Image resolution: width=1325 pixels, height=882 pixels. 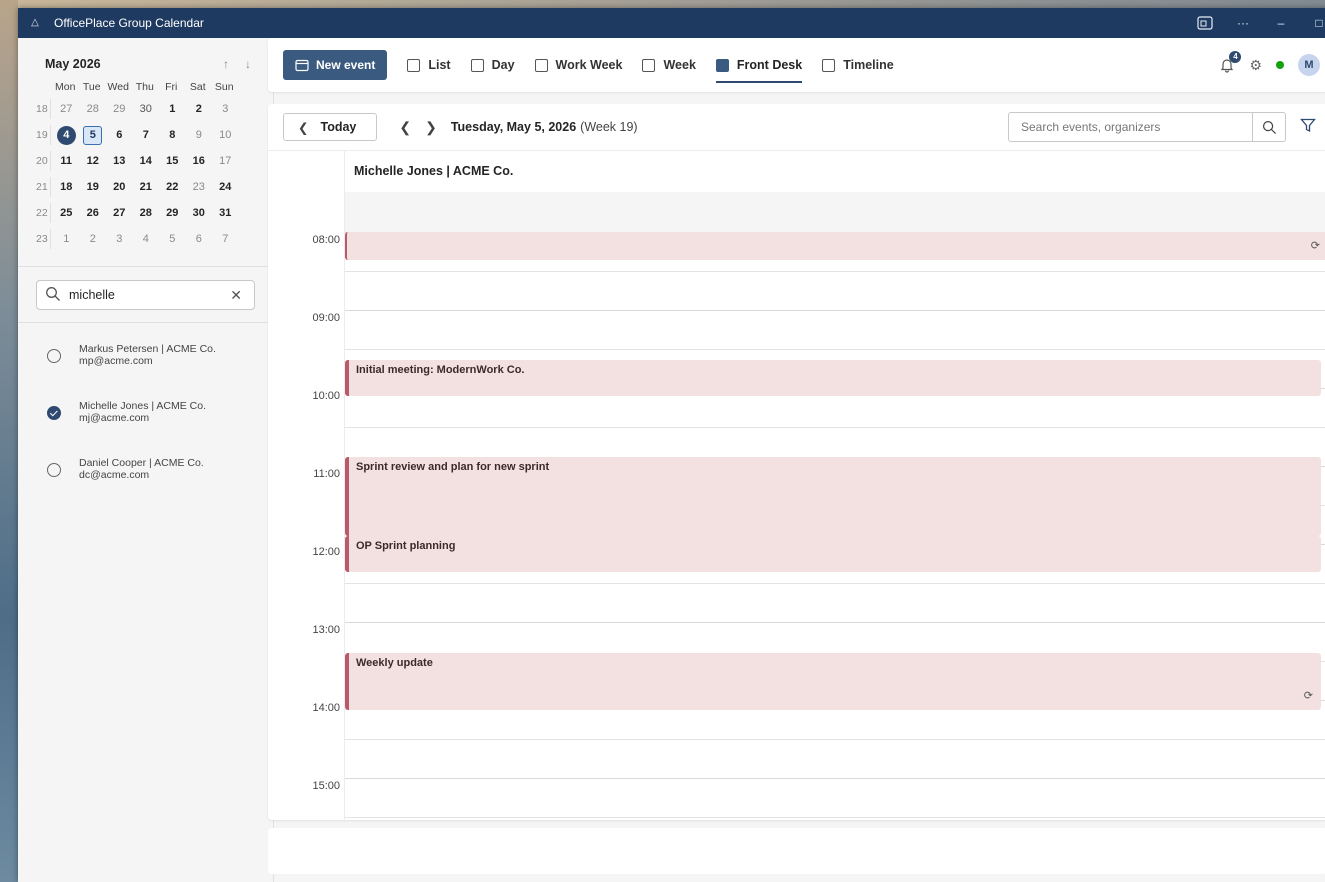 What do you see at coordinates (146, 161) in the screenshot?
I see `calendar-day: 14` at bounding box center [146, 161].